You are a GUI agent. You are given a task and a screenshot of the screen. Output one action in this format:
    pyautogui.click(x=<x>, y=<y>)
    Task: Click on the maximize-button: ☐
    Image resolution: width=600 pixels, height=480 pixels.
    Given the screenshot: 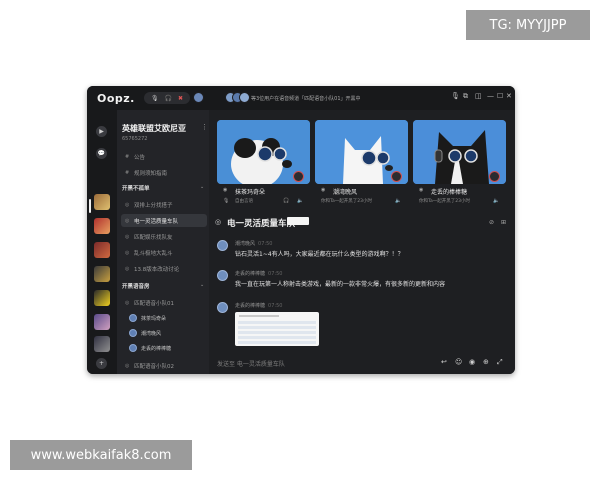 What is the action you would take?
    pyautogui.click(x=500, y=96)
    